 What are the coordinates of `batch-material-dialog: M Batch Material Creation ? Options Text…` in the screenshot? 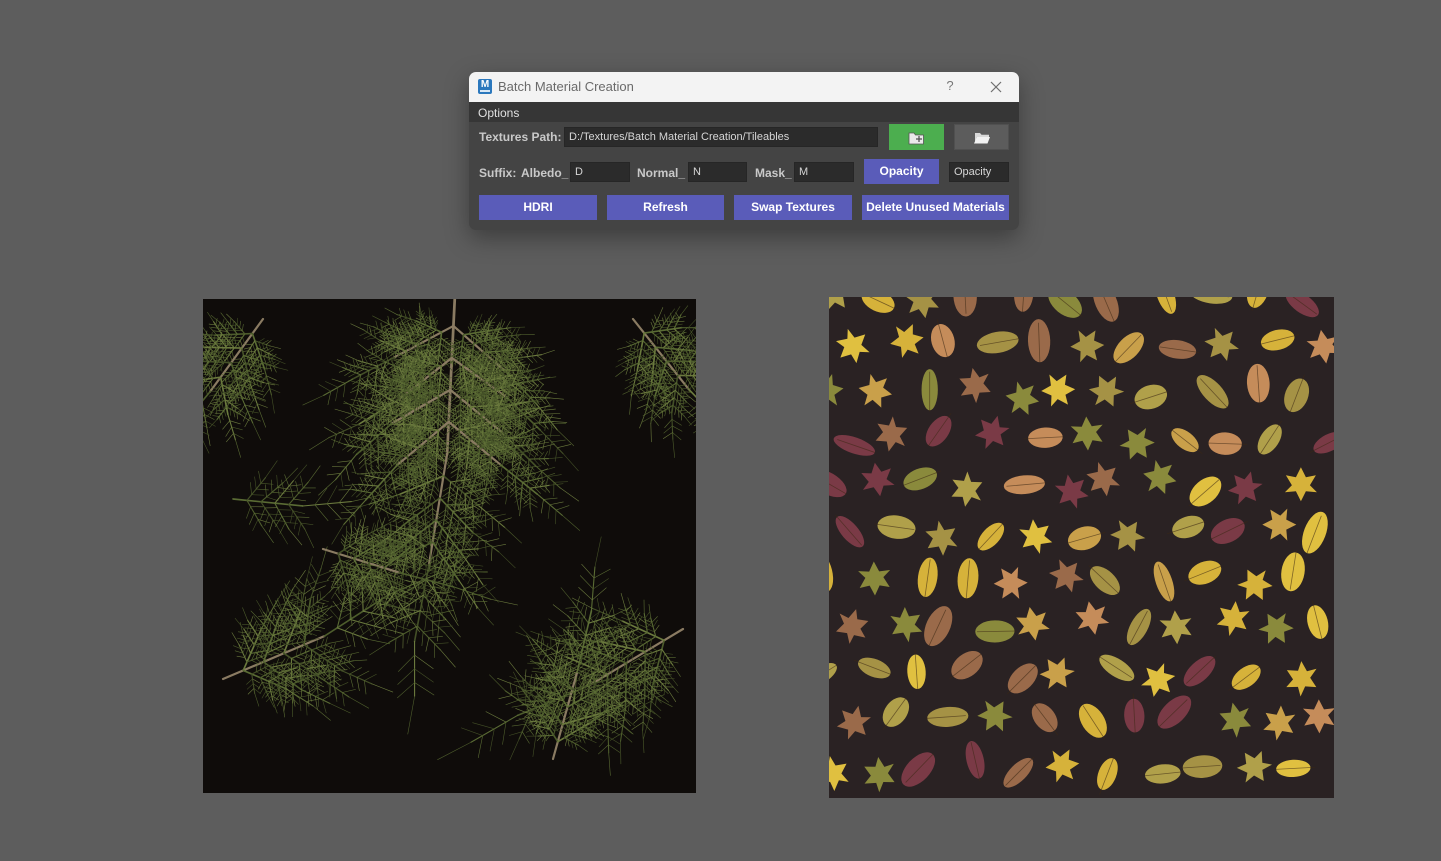 It's located at (744, 151).